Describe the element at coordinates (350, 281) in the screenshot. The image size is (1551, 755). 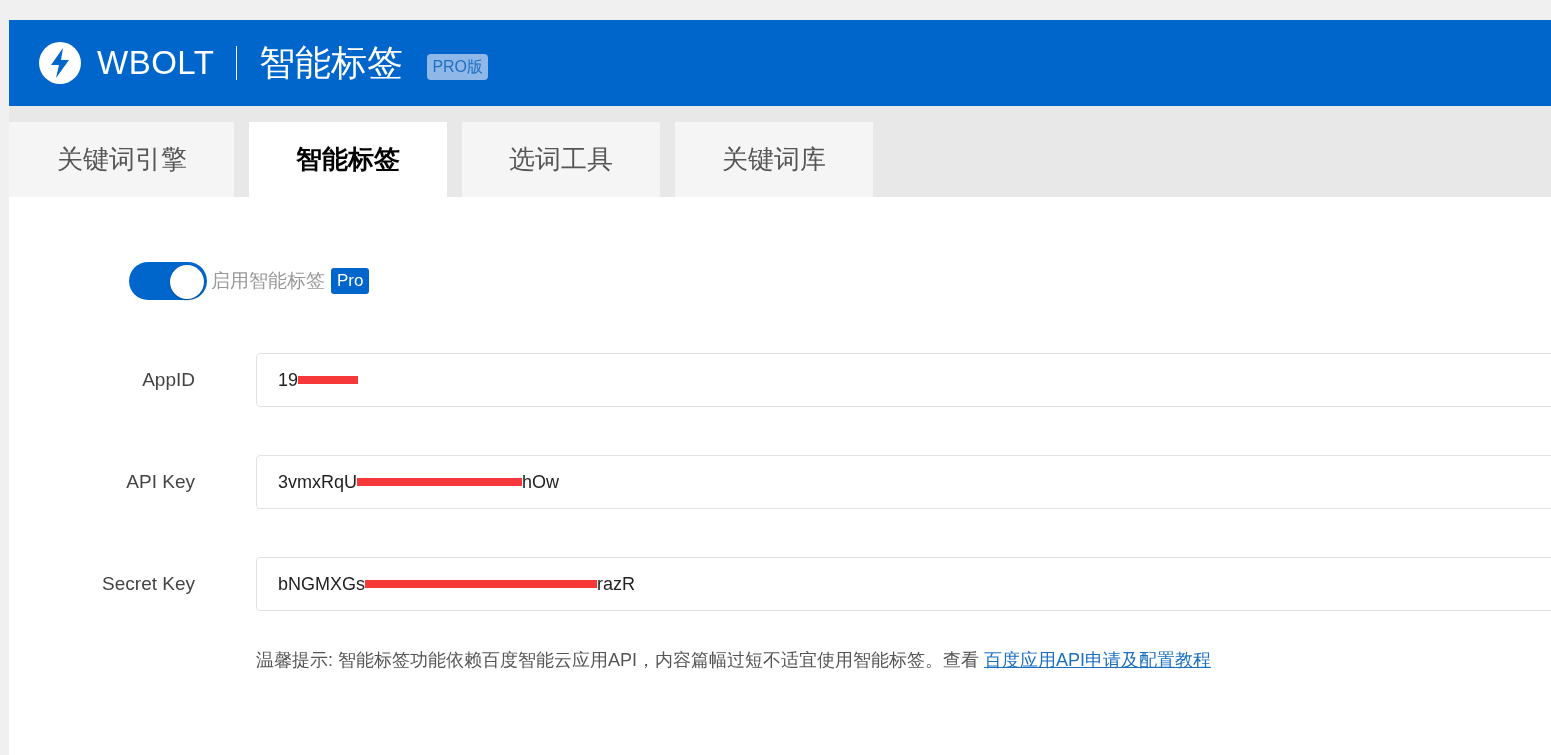
I see `pro-badge: Pro` at that location.